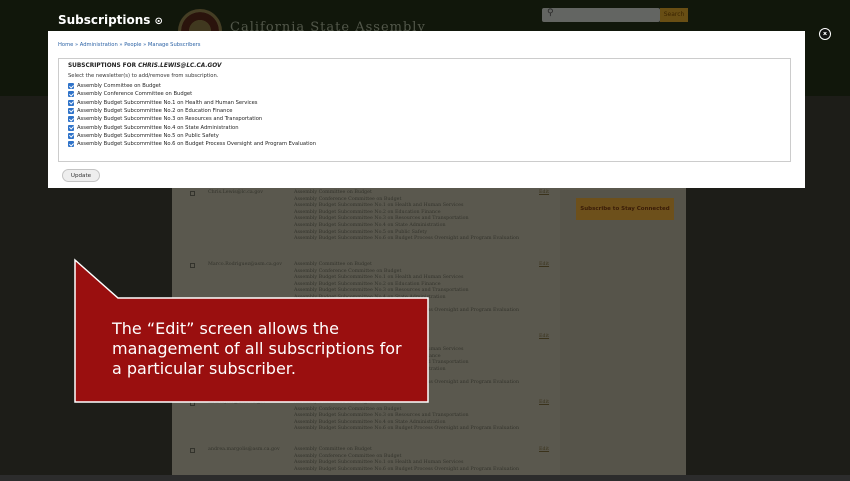 The width and height of the screenshot is (850, 481). I want to click on row-email: Chris.Lewis@lc.ca.gov, so click(235, 192).